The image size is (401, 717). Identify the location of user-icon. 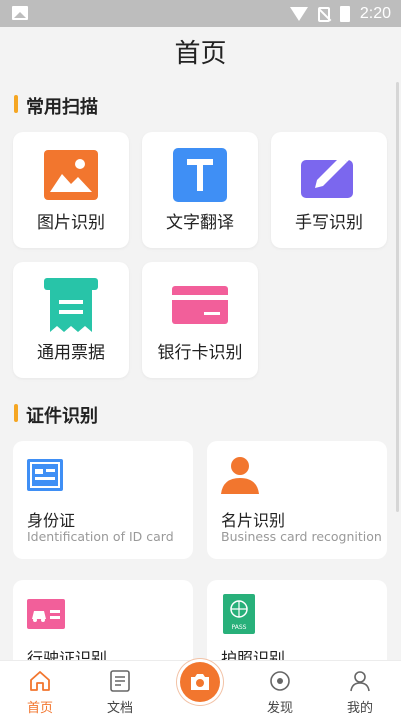
(360, 681).